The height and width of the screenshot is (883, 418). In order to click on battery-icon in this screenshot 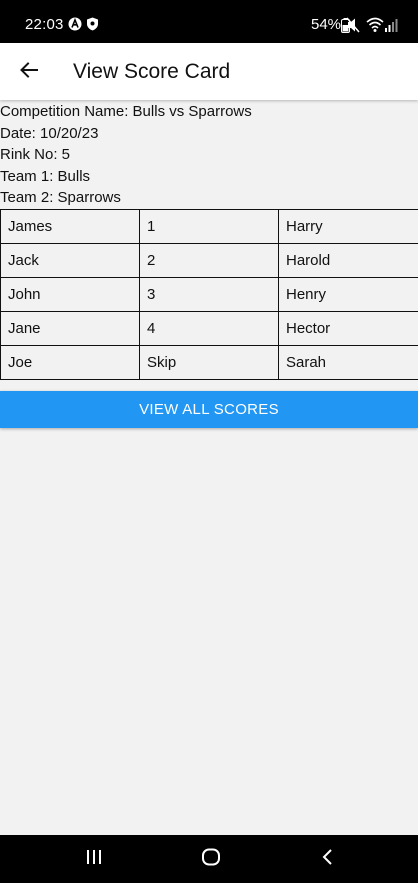, I will do `click(345, 28)`.